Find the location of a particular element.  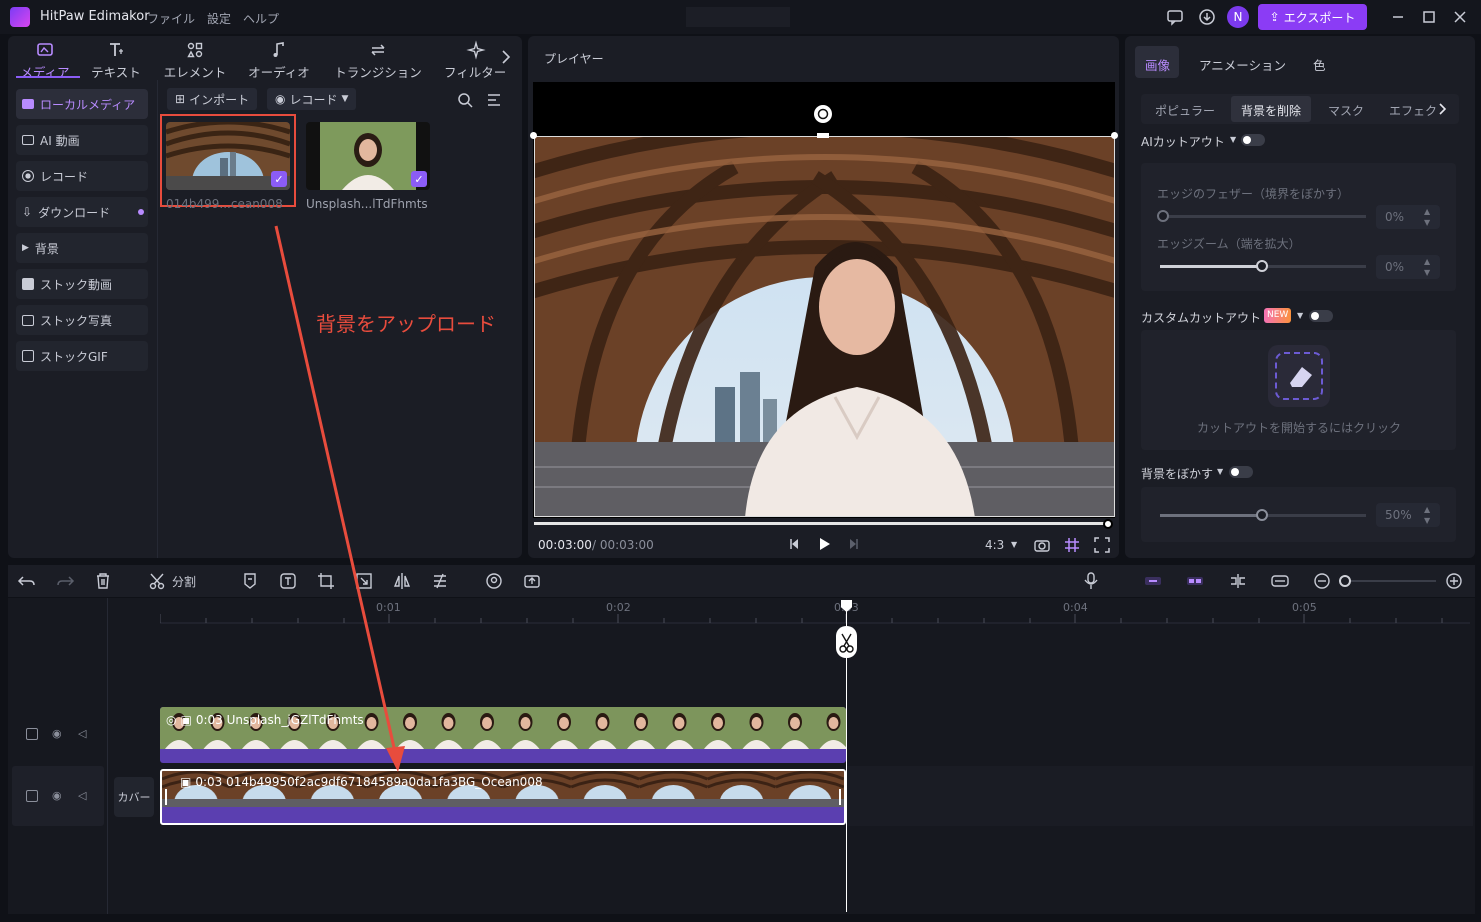

microphone-icon is located at coordinates (1091, 581).